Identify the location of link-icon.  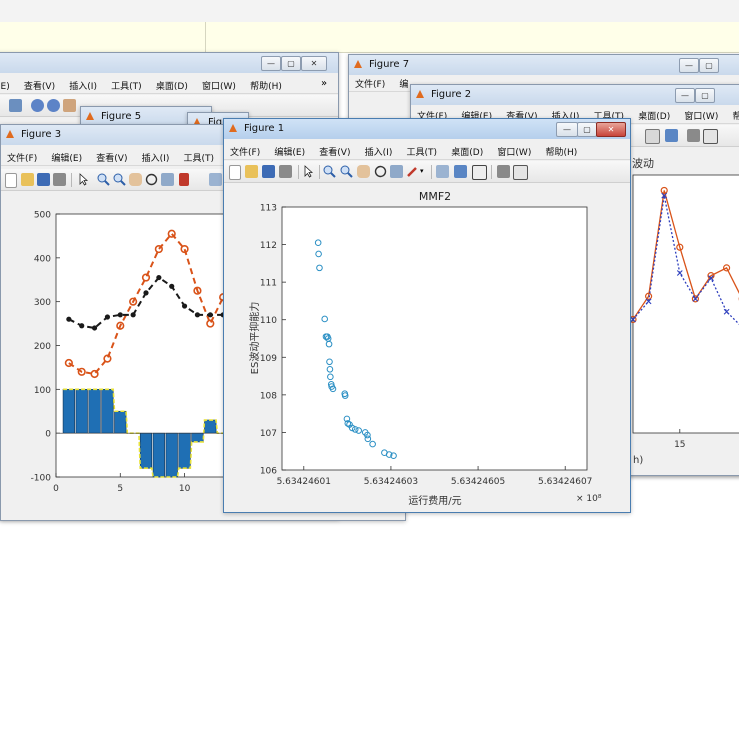
(215, 179).